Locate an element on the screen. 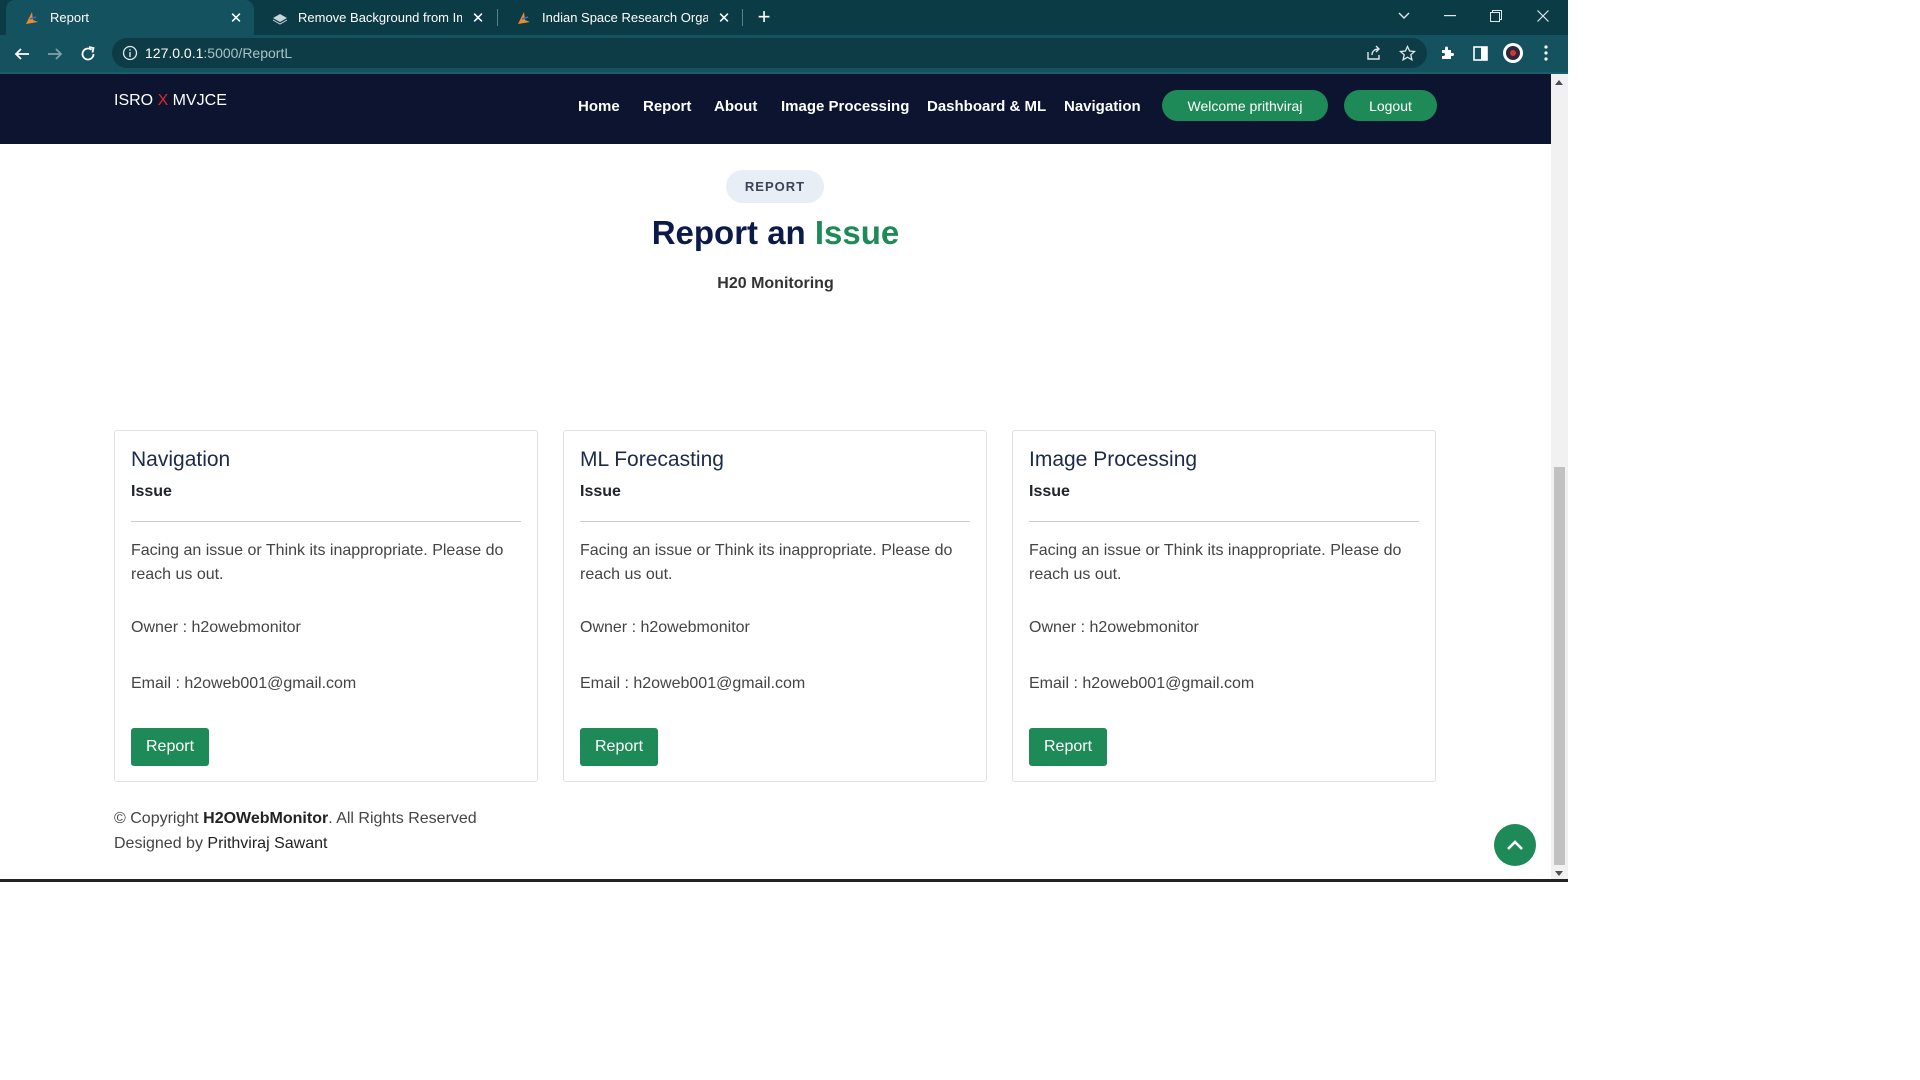 Image resolution: width=1920 pixels, height=1080 pixels. url-host: 127.0.0.1 is located at coordinates (174, 53).